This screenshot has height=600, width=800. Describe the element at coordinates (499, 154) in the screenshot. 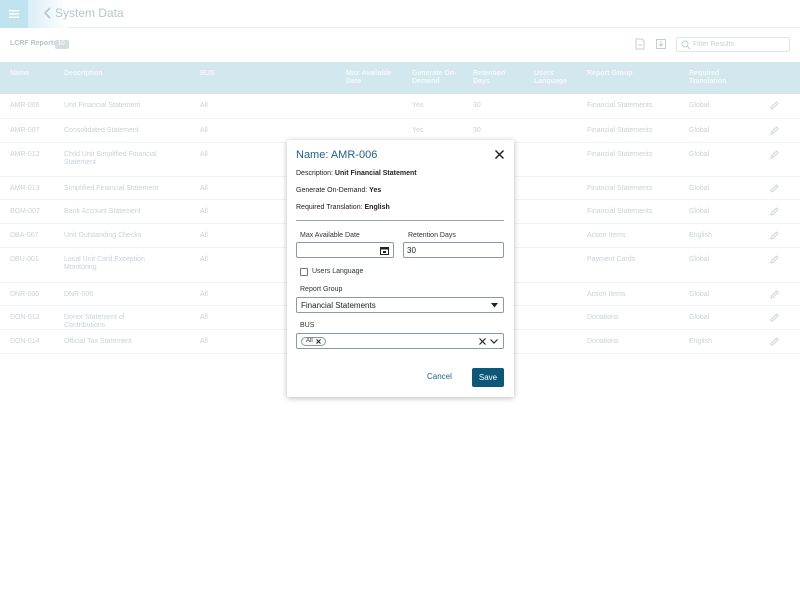

I see `close-icon` at that location.